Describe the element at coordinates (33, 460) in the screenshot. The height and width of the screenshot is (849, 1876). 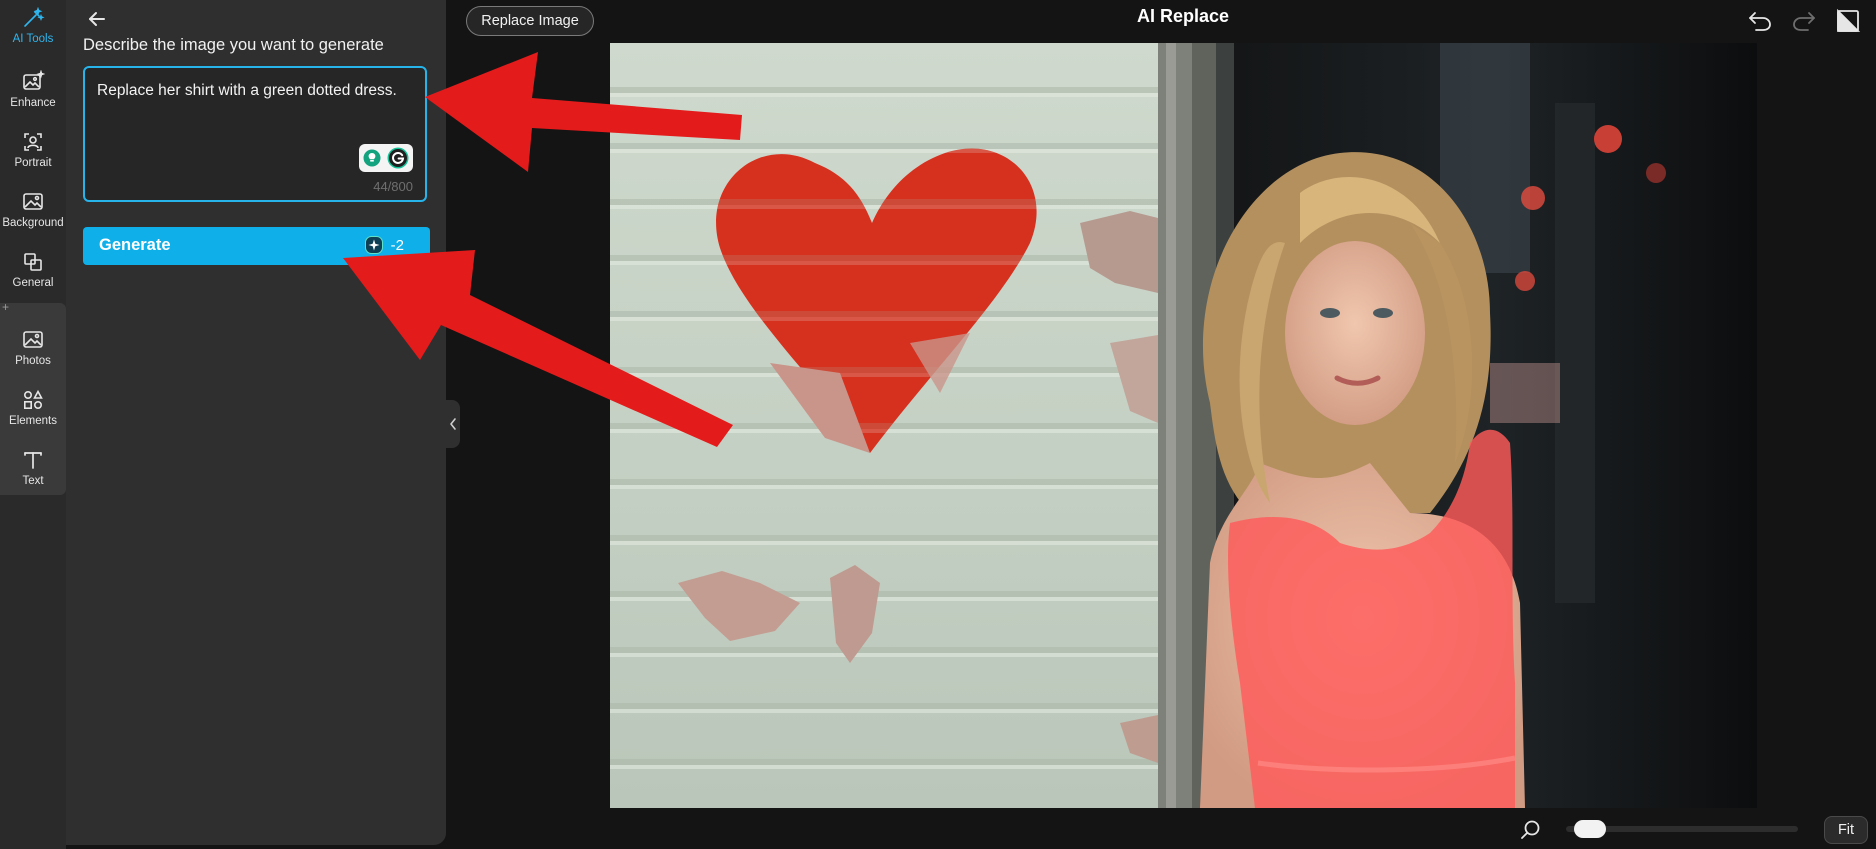
I see `text-icon` at that location.